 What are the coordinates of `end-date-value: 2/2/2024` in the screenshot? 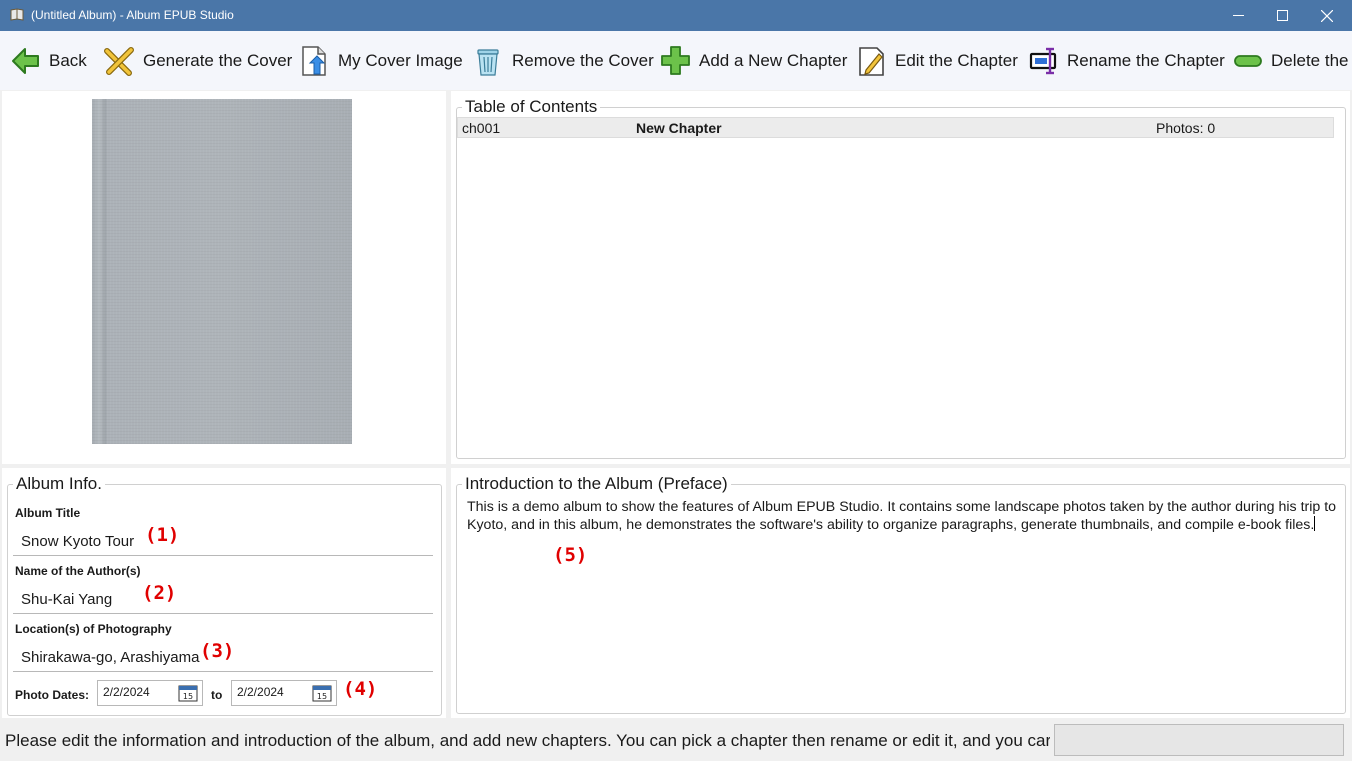 It's located at (260, 692).